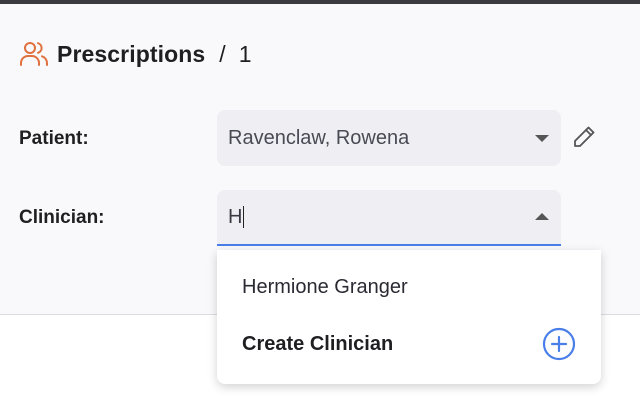 The image size is (640, 415). What do you see at coordinates (245, 53) in the screenshot?
I see `record-number: 1` at bounding box center [245, 53].